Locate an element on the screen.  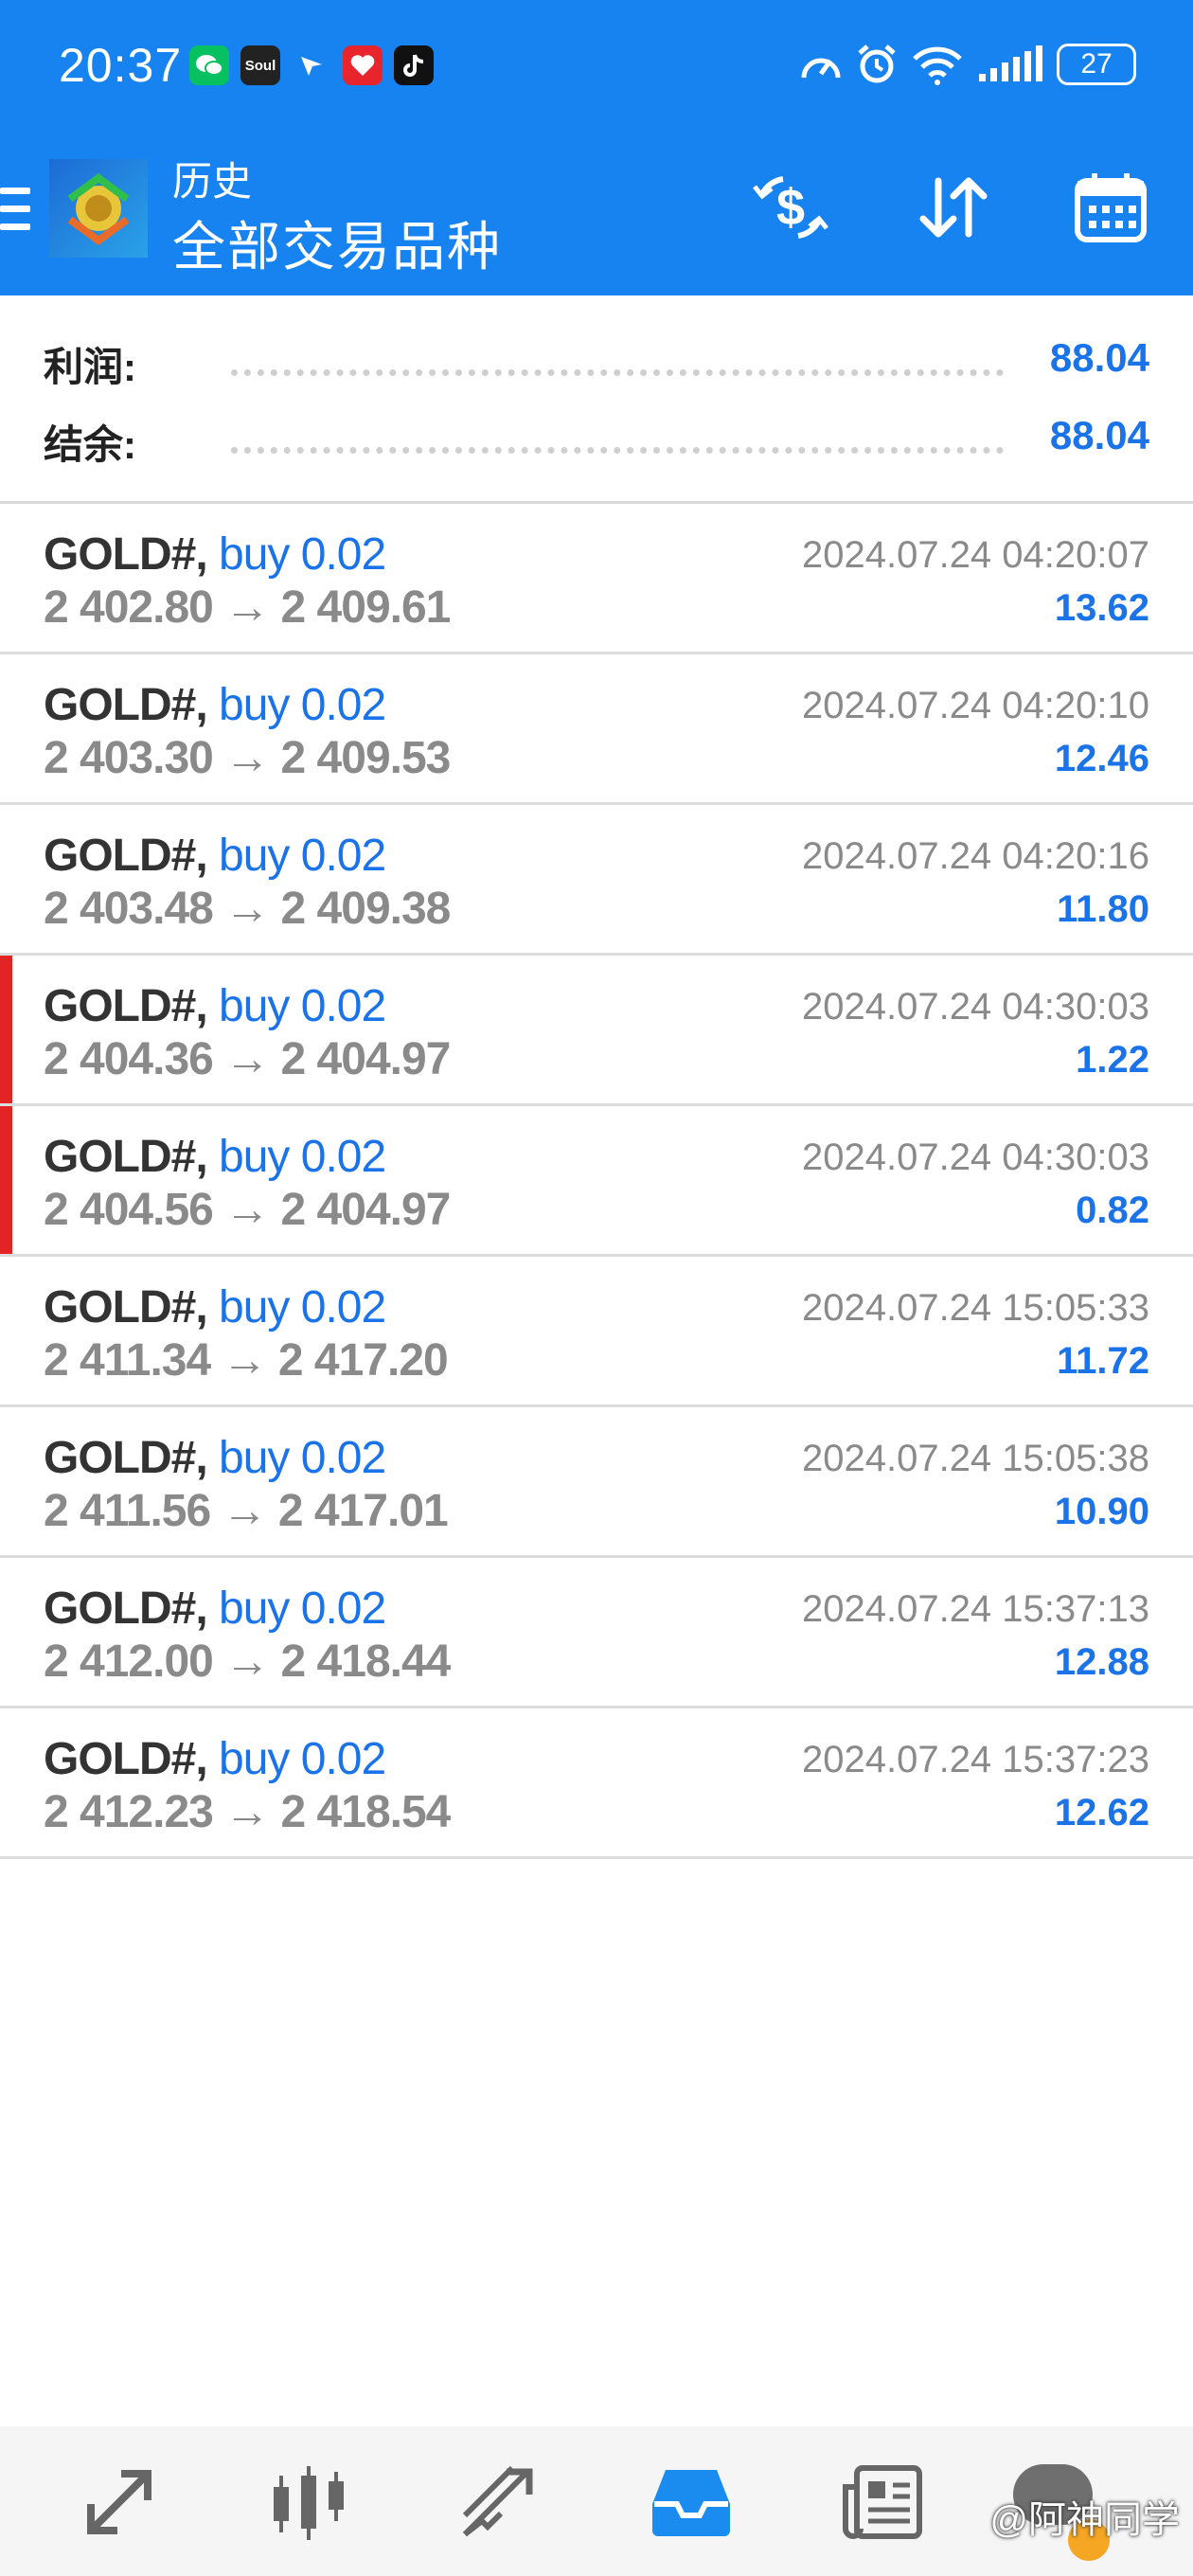
chart-candles-icon is located at coordinates (308, 2502).